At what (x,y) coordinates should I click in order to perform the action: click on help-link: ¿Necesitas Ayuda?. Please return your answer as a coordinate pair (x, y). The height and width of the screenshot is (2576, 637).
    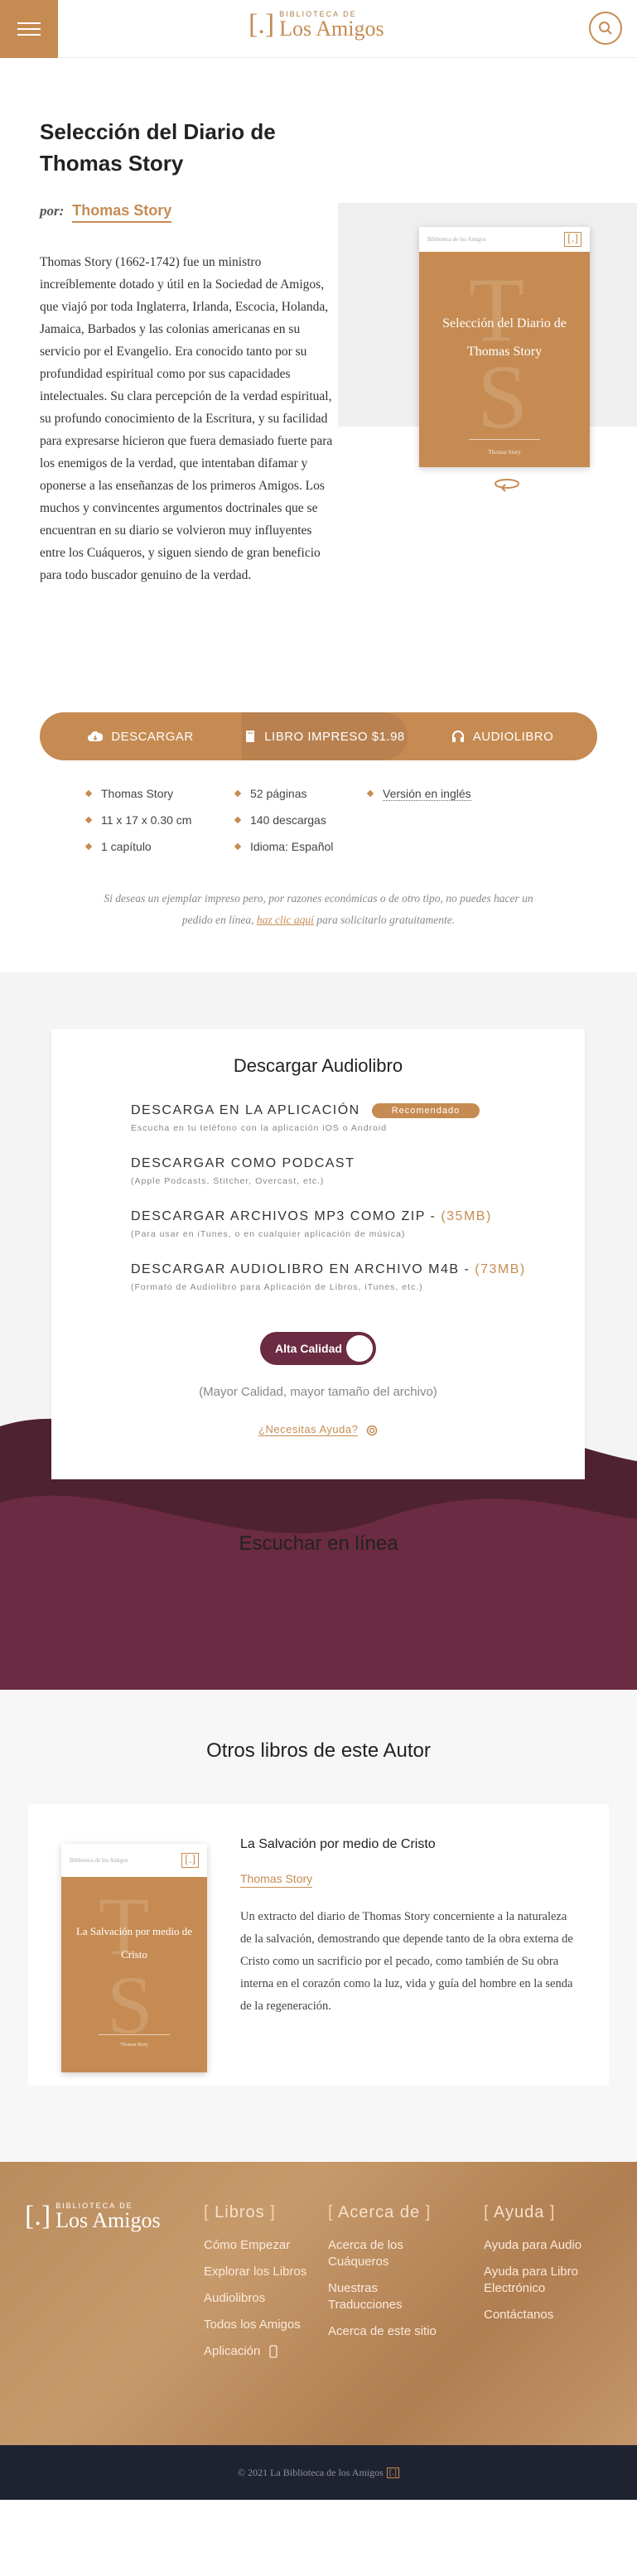
    Looking at the image, I should click on (318, 1429).